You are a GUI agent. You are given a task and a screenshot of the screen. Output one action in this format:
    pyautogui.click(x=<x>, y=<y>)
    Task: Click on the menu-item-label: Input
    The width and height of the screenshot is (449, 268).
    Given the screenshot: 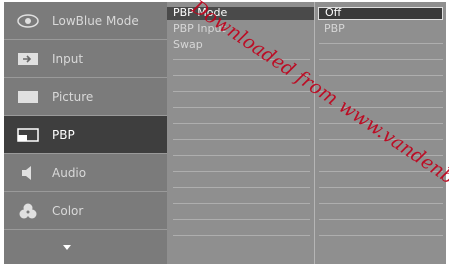 What is the action you would take?
    pyautogui.click(x=68, y=58)
    